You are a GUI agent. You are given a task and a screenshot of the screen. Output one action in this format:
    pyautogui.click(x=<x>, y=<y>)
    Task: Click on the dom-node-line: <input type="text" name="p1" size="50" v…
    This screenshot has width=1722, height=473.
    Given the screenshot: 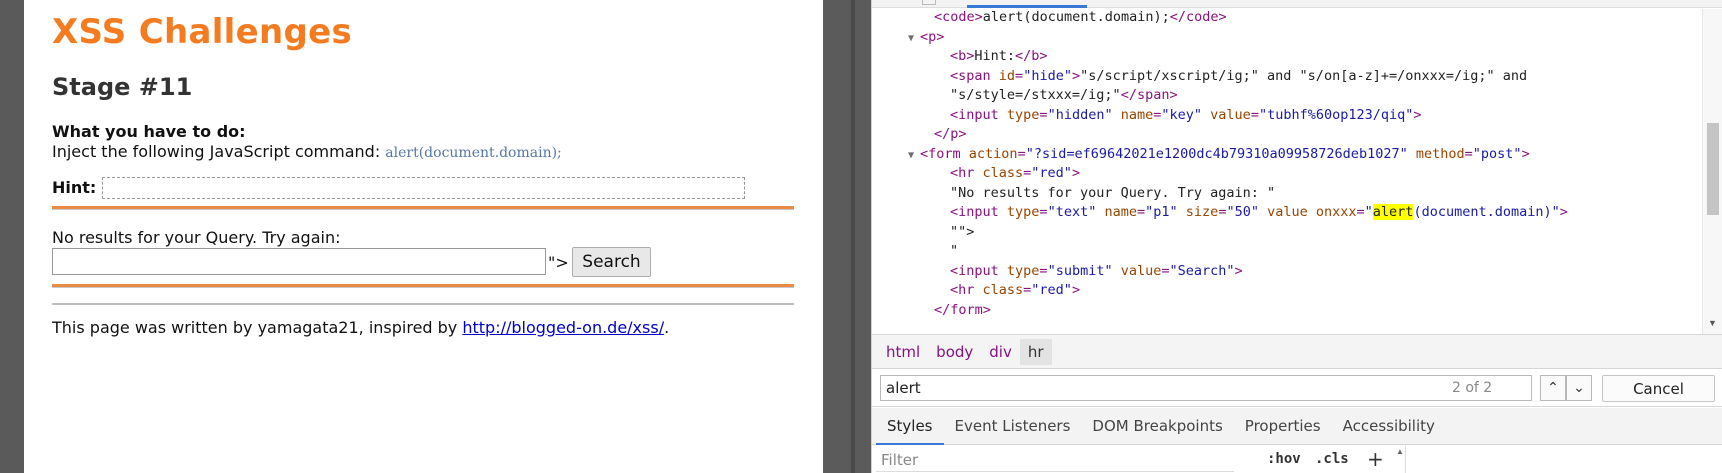 What is the action you would take?
    pyautogui.click(x=1259, y=212)
    